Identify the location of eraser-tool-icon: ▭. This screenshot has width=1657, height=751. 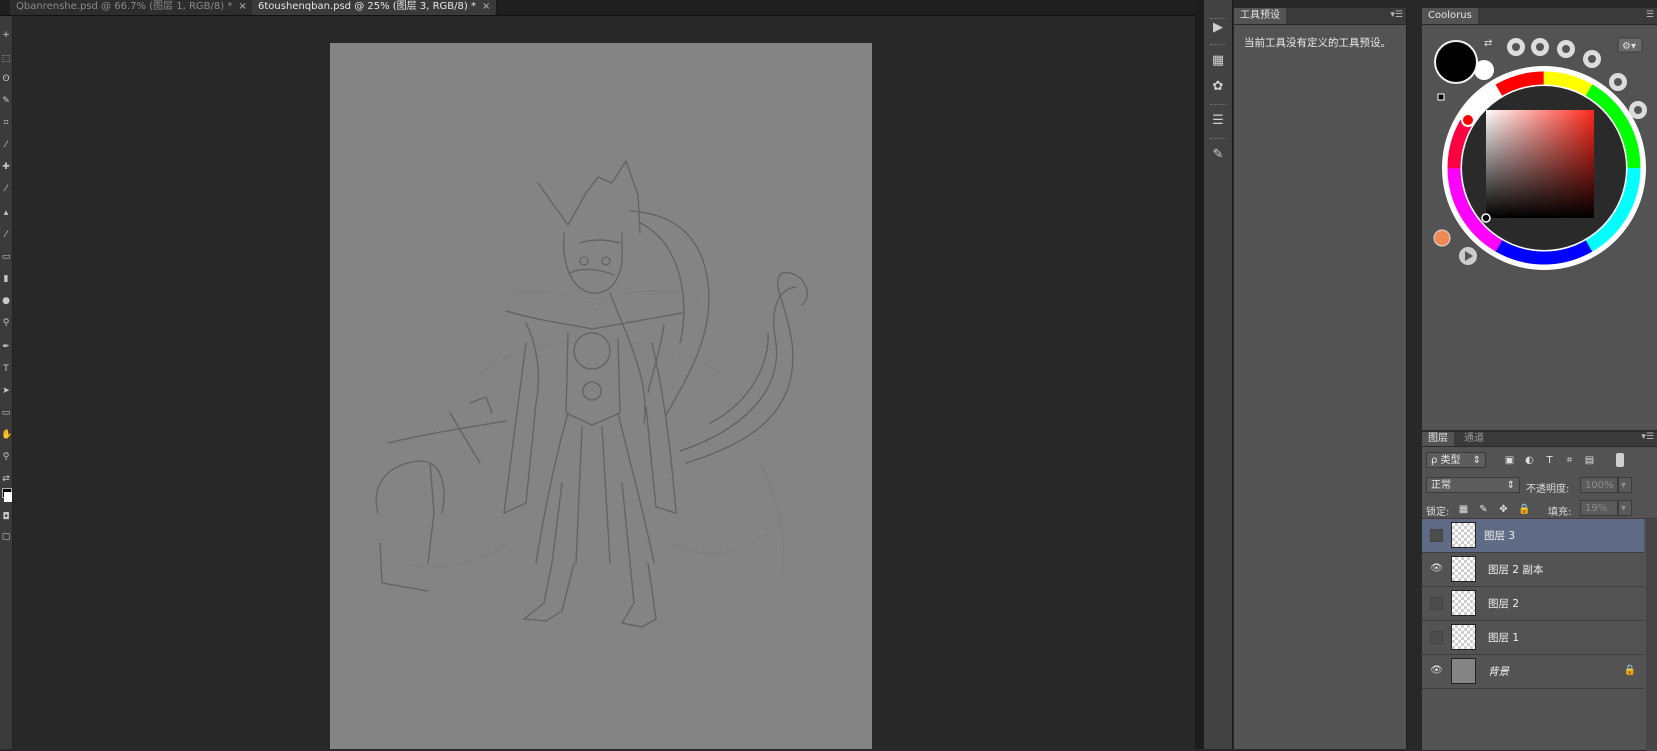
(6, 257).